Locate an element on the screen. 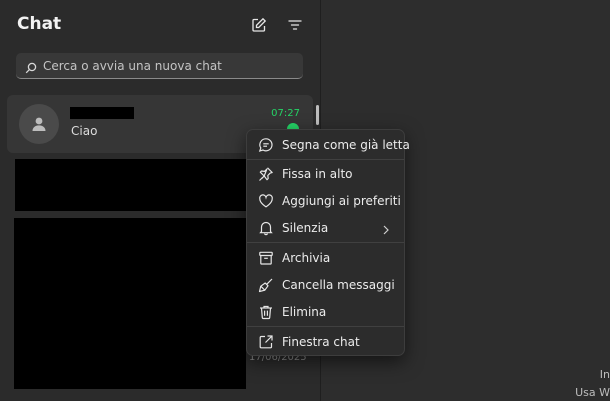 The width and height of the screenshot is (610, 401). menu-item-label: Archivia is located at coordinates (306, 258).